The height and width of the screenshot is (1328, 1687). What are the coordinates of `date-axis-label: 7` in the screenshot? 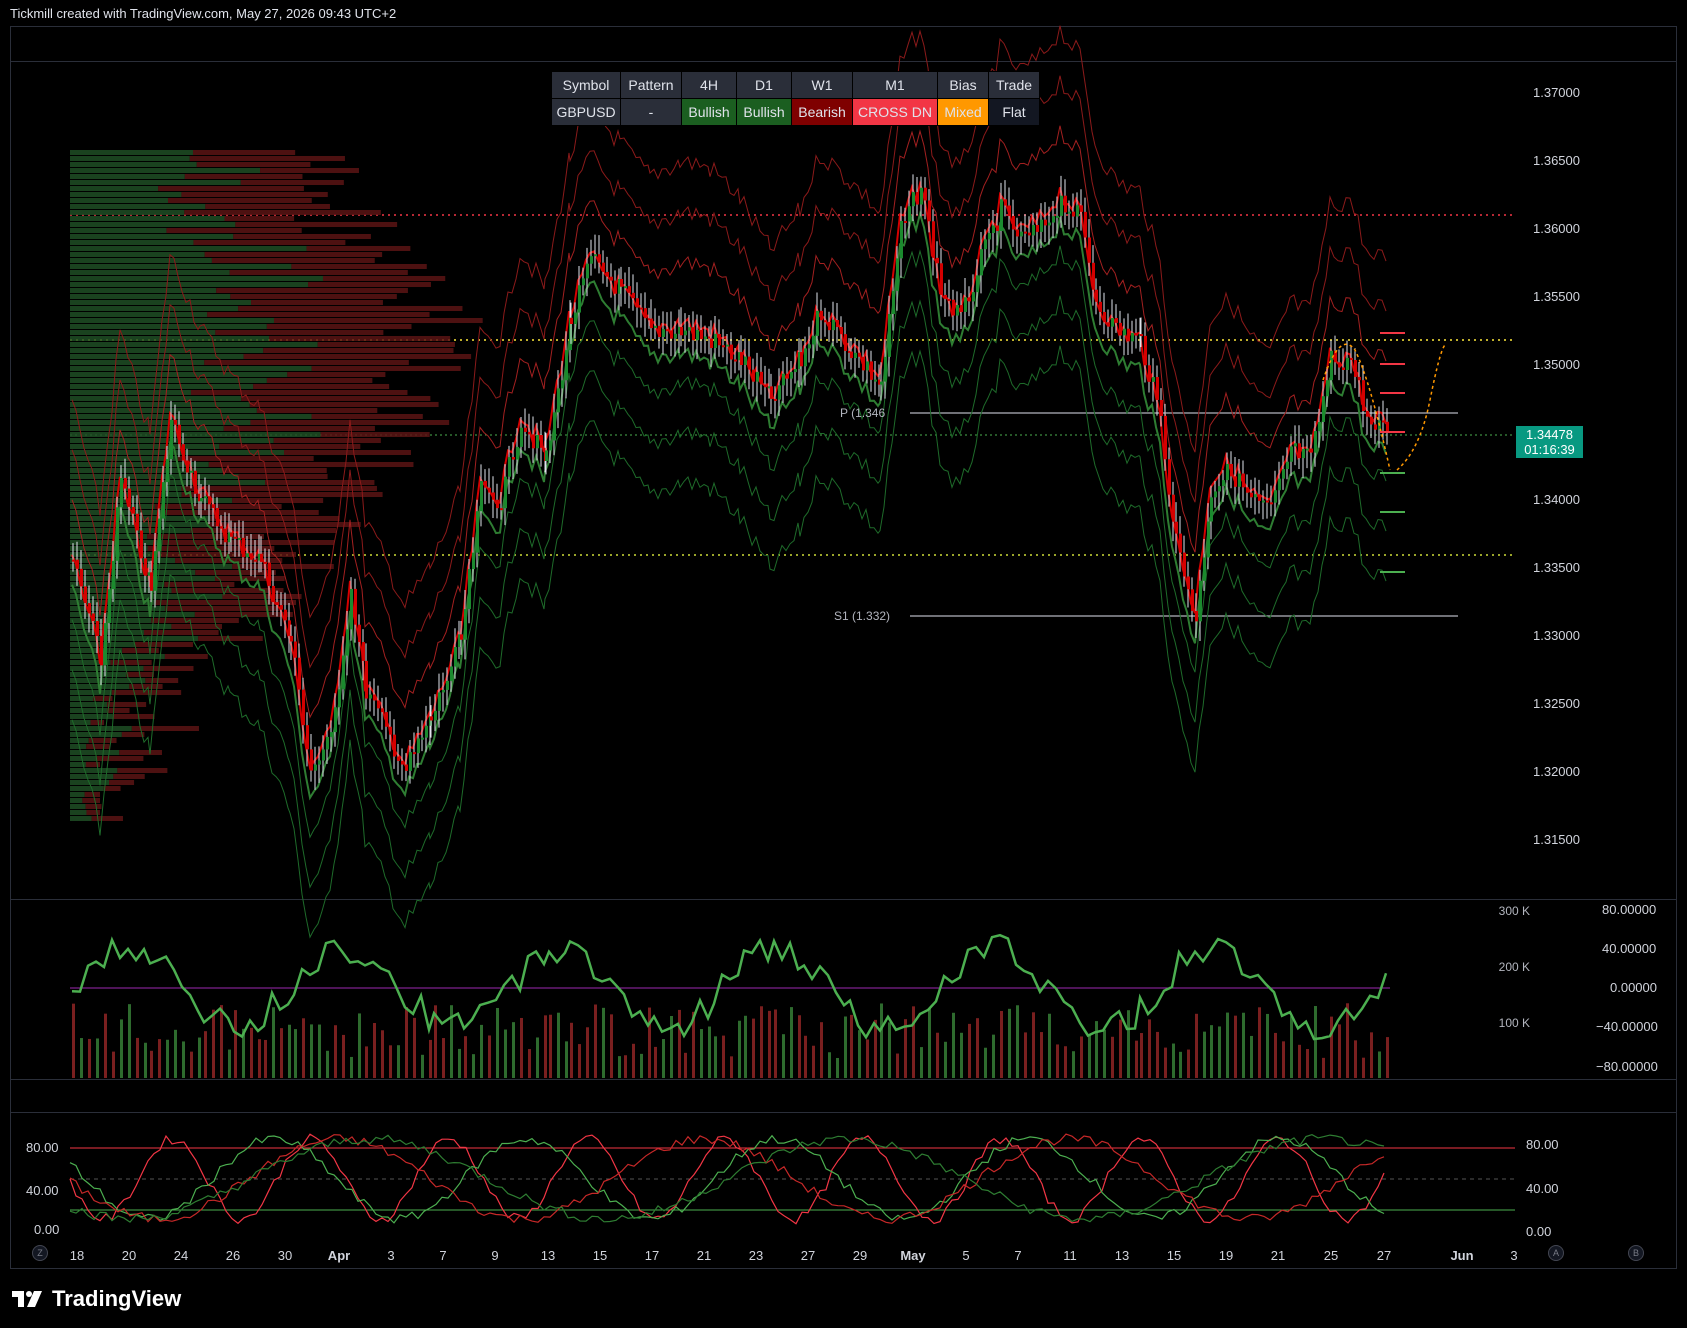 It's located at (443, 1255).